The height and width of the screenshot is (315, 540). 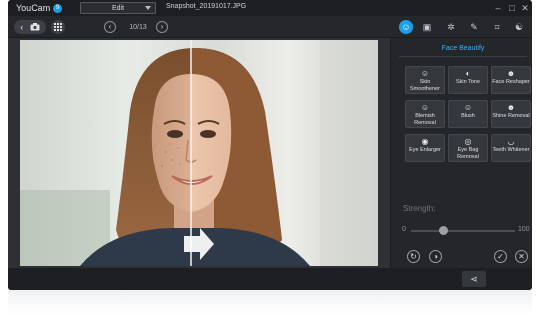 What do you see at coordinates (468, 153) in the screenshot?
I see `feature-label: Eye Bag Removal` at bounding box center [468, 153].